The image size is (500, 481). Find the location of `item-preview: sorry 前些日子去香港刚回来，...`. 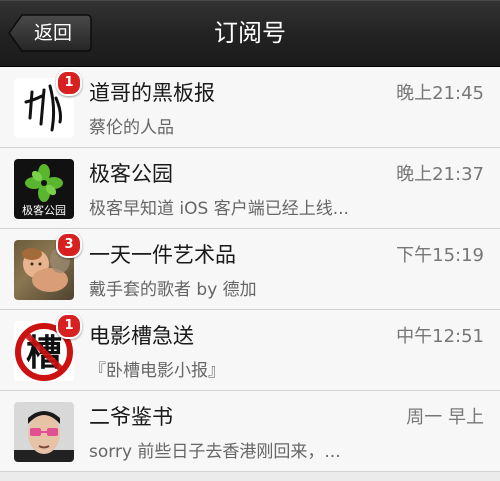

item-preview: sorry 前些日子去香港刚回来，... is located at coordinates (215, 452).